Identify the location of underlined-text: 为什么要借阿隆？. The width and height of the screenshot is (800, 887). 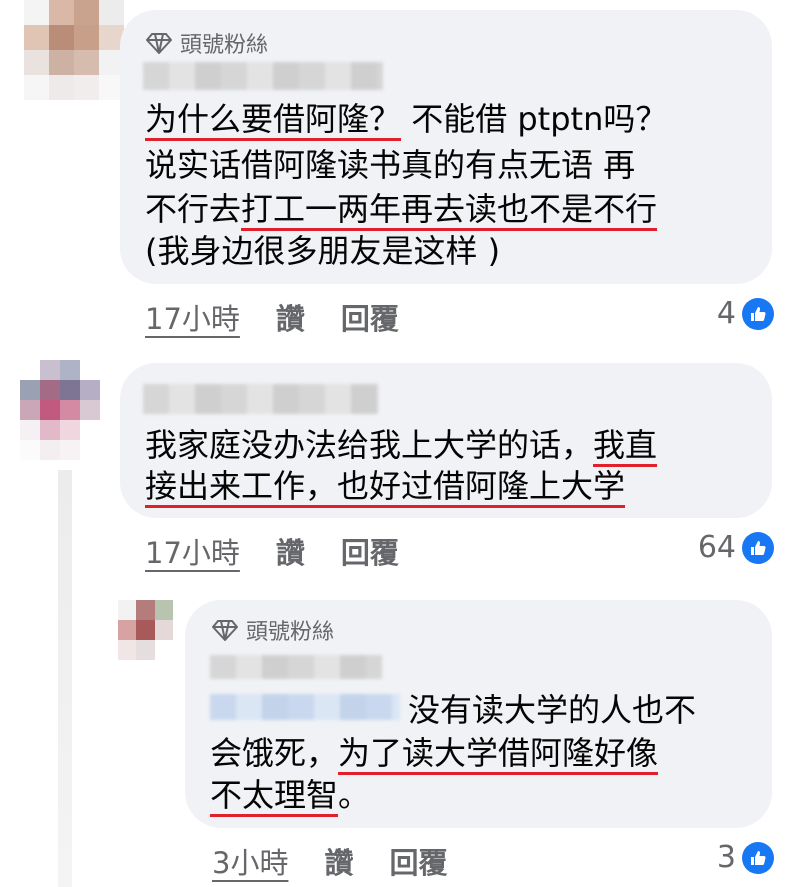
(273, 119).